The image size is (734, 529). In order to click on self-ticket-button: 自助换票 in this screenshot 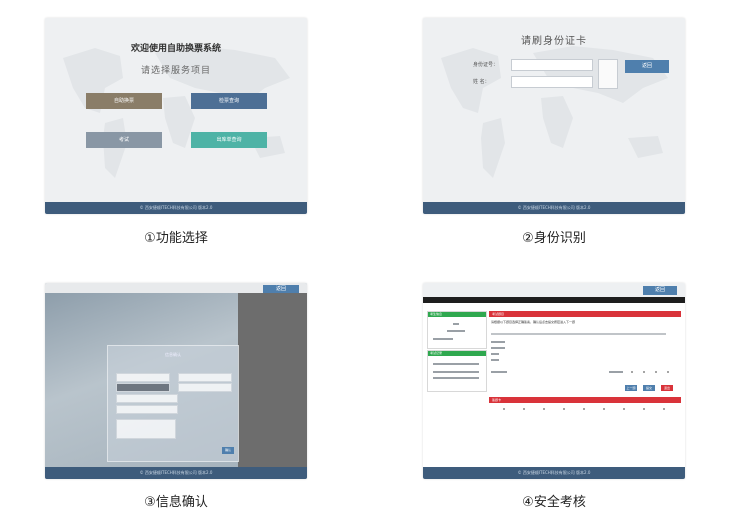, I will do `click(124, 101)`.